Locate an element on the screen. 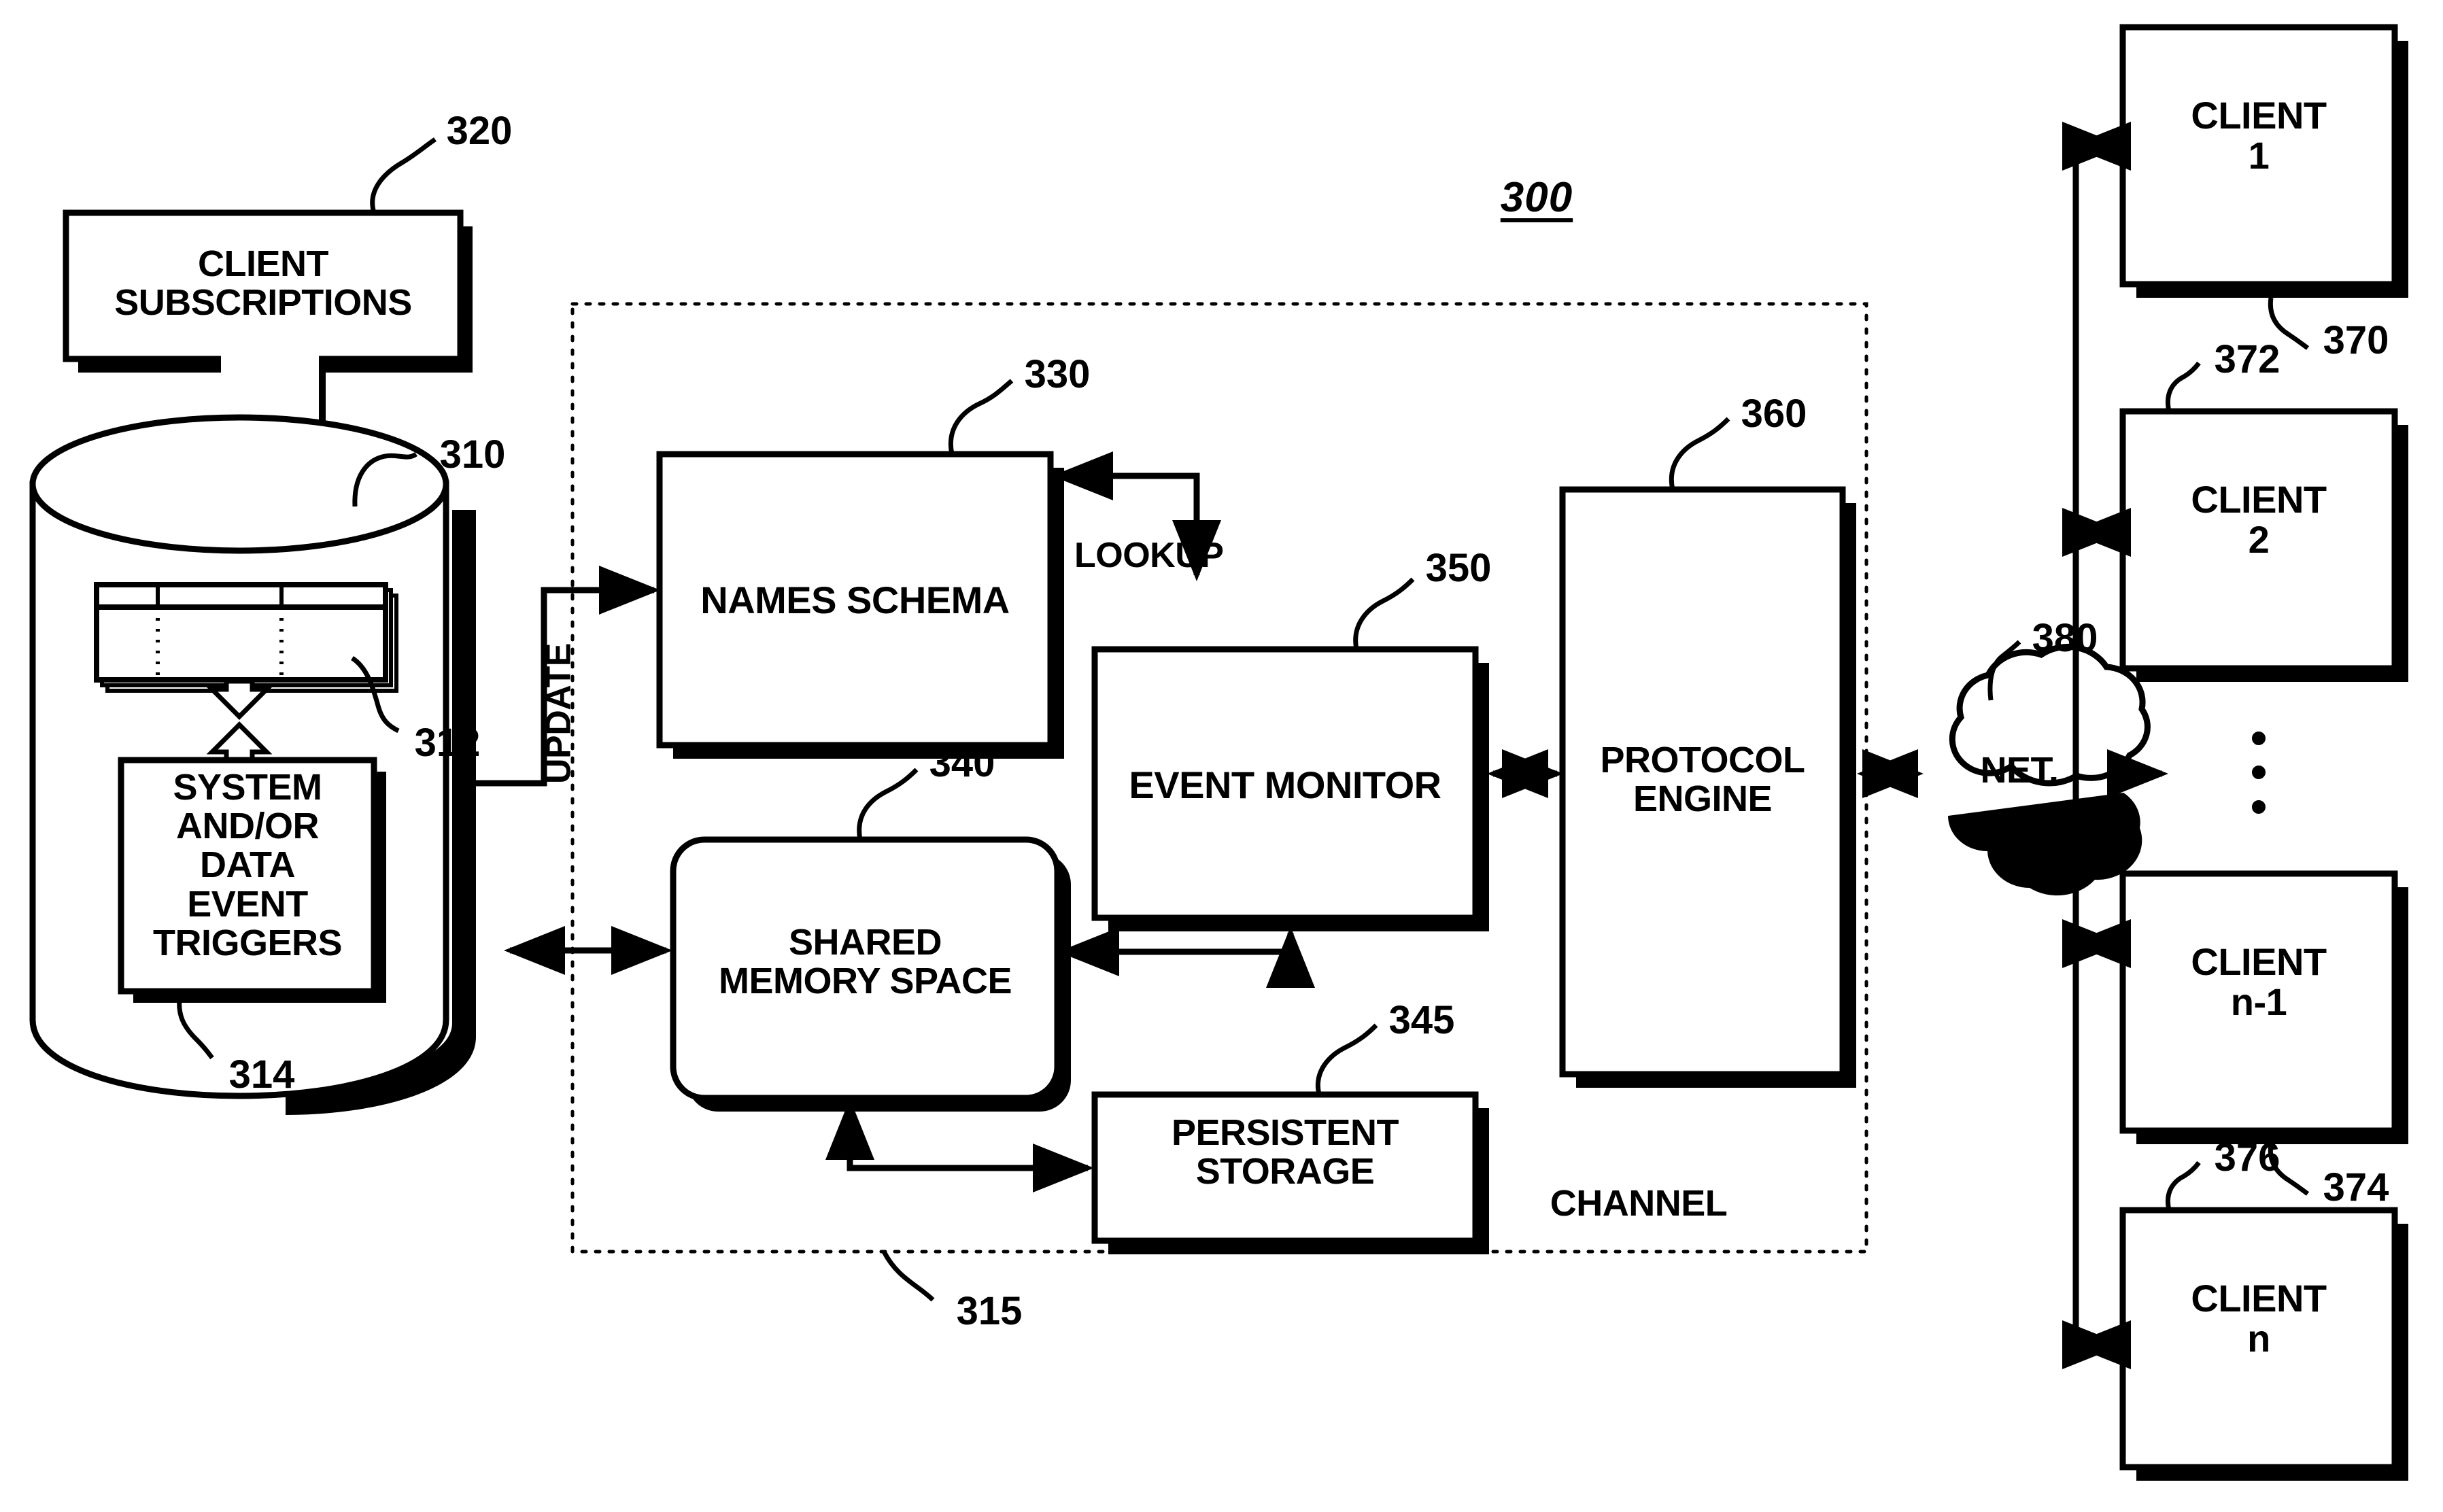 This screenshot has height=1512, width=2443. shared-memory-label: SHARED MEMORY SPACE is located at coordinates (865, 962).